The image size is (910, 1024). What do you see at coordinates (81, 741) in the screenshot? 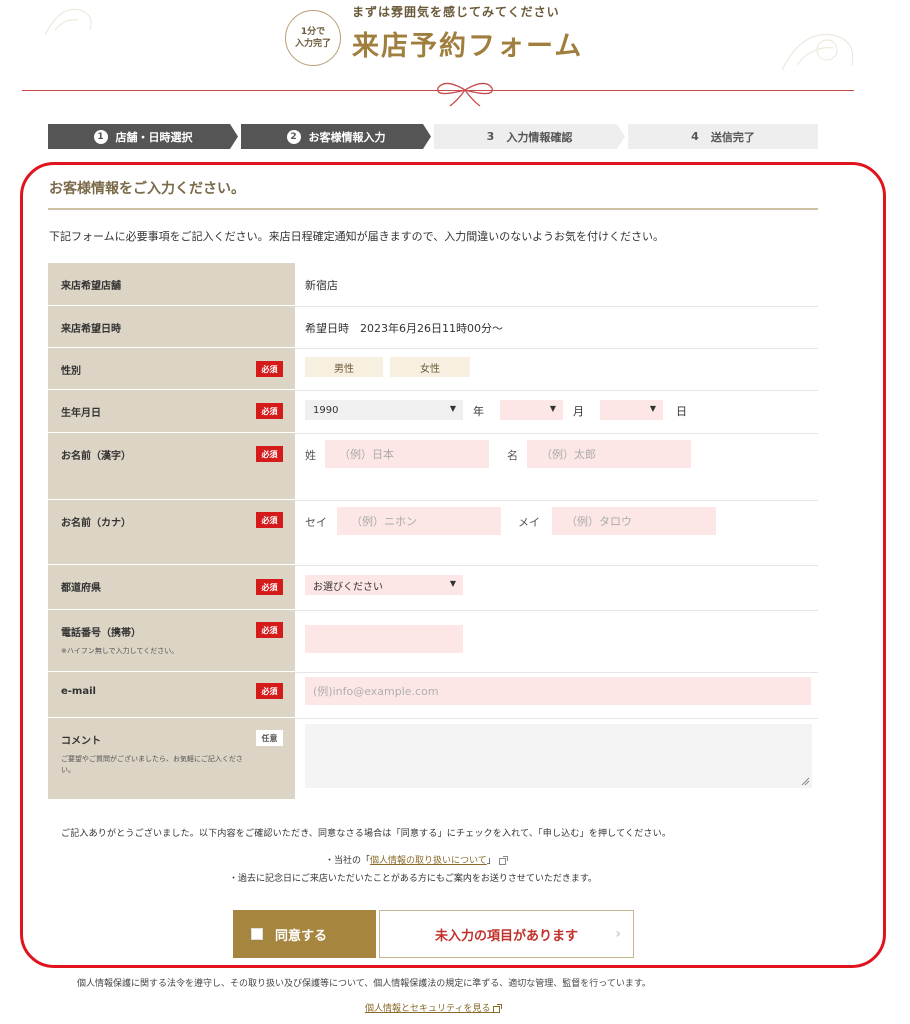
I see `field-label: コメント` at bounding box center [81, 741].